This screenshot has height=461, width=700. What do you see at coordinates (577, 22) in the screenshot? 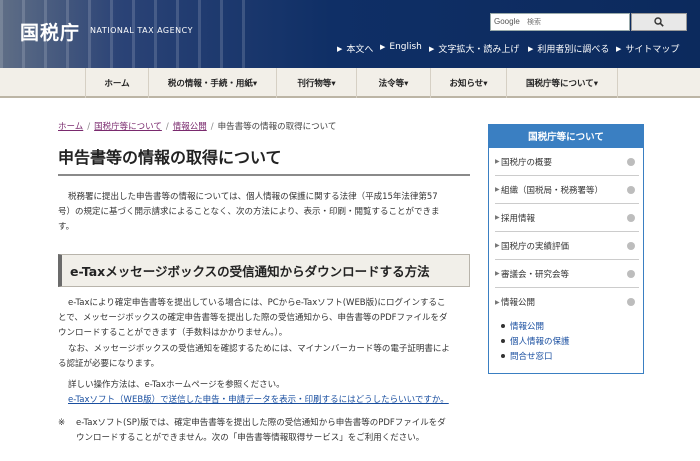
I see `search-input` at bounding box center [577, 22].